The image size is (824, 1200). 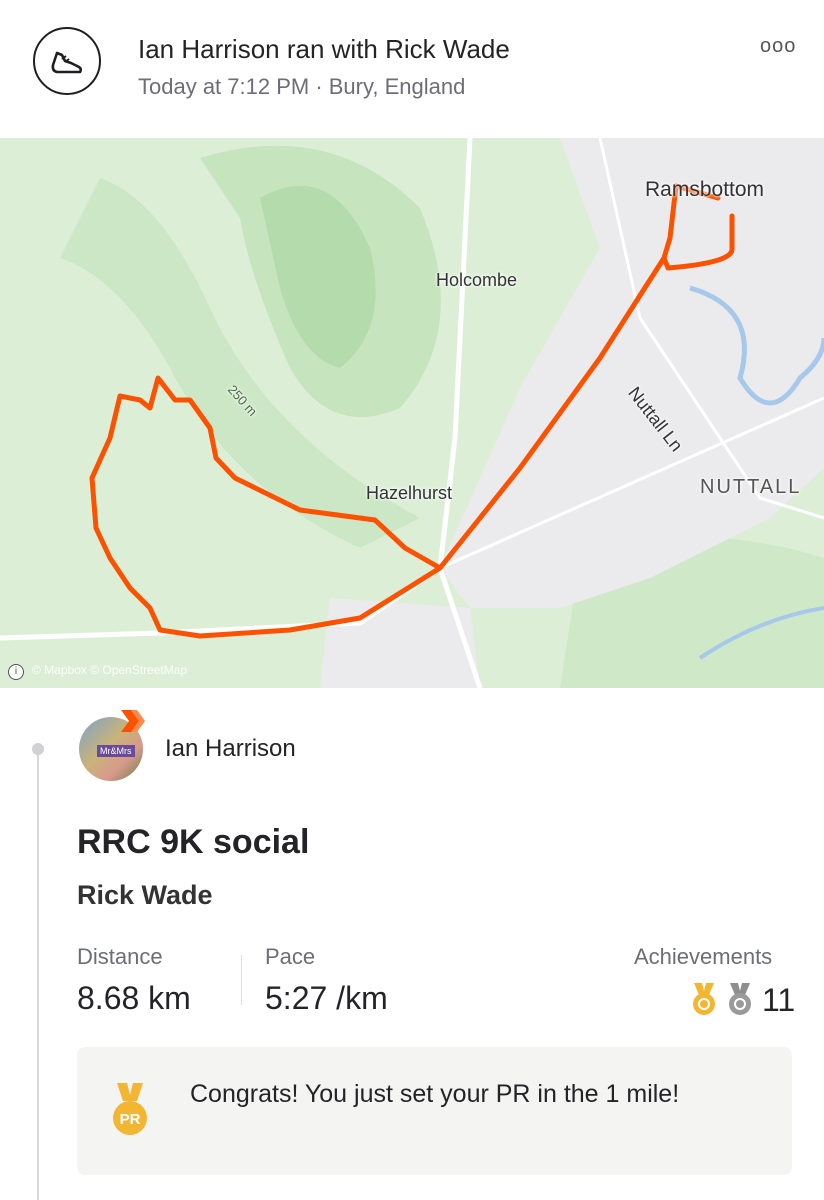 I want to click on pace-label: Pace, so click(x=290, y=956).